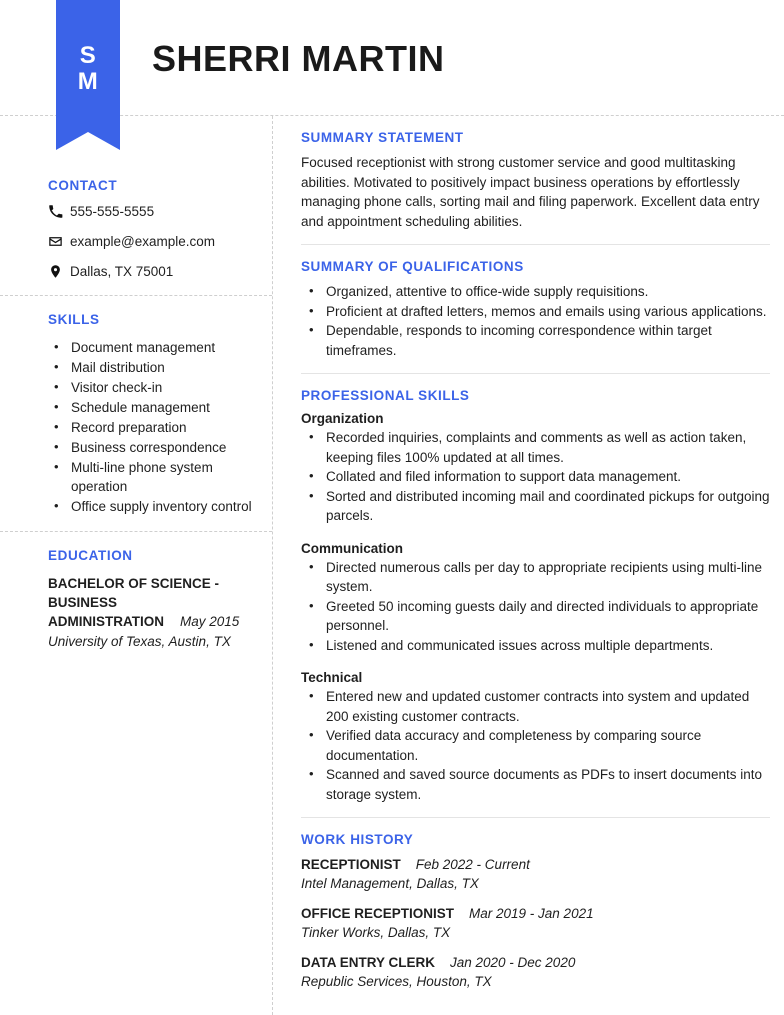  What do you see at coordinates (298, 58) in the screenshot?
I see `page-title: SHERRI MARTIN` at bounding box center [298, 58].